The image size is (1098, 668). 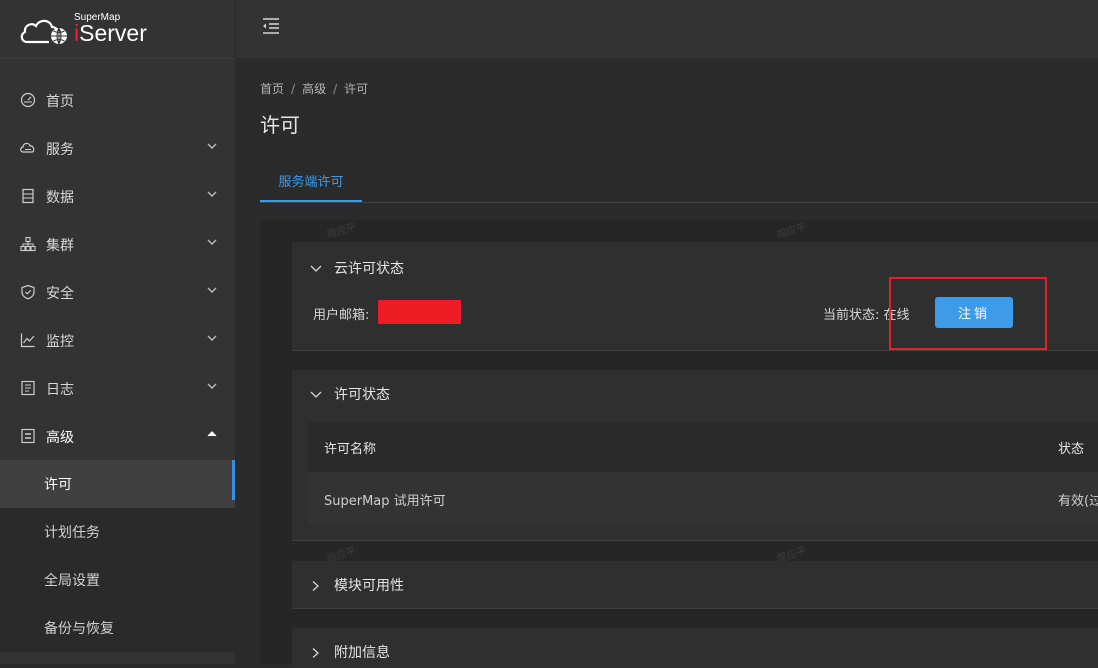 I want to click on breadcrumb-home: 首页, so click(x=272, y=89).